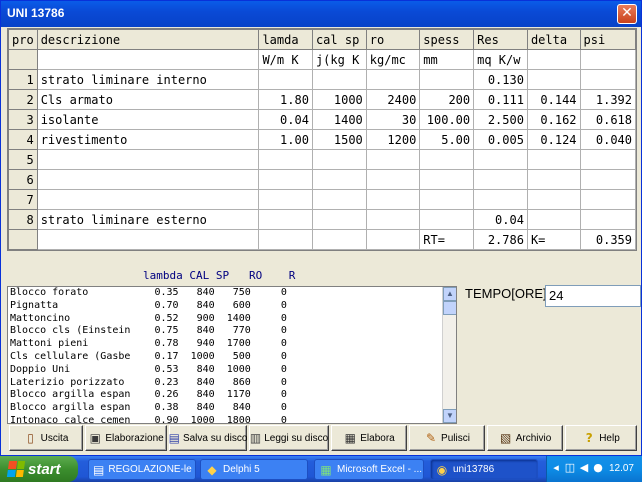  Describe the element at coordinates (553, 139) in the screenshot. I see `grid-cell-delta: 0.124` at that location.